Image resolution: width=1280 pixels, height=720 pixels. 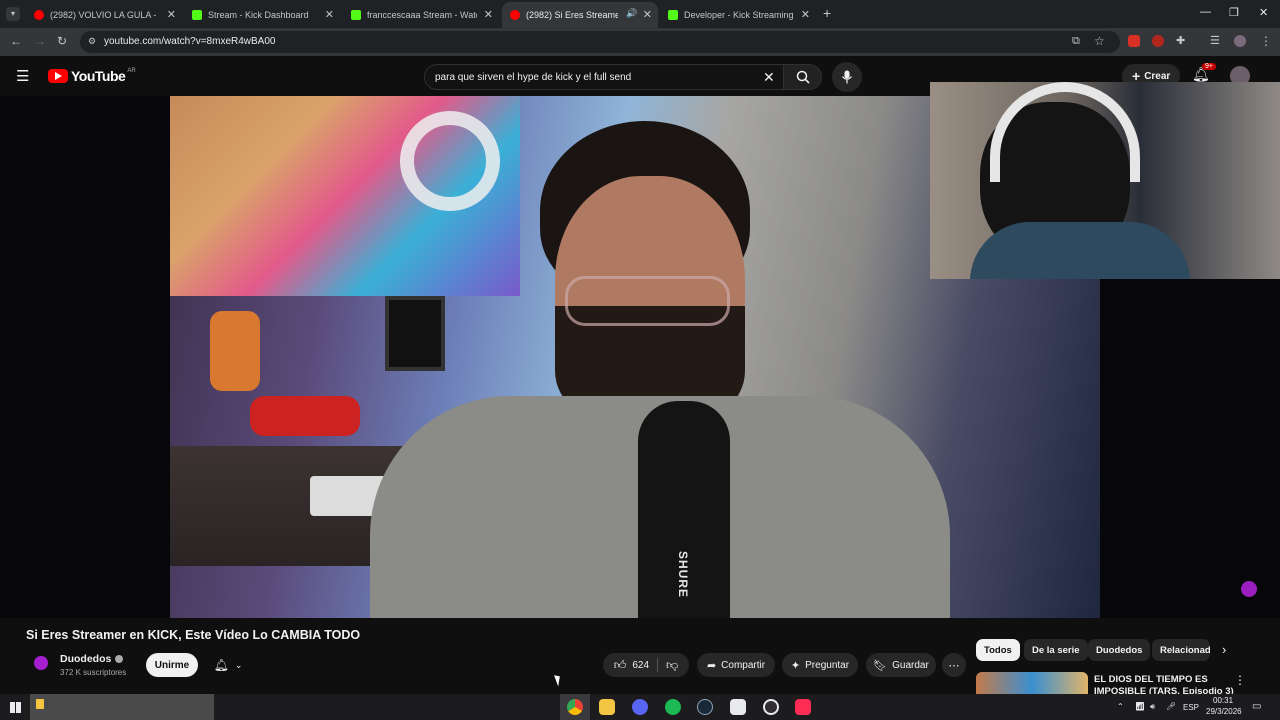 I want to click on channel-avatar, so click(x=41, y=663).